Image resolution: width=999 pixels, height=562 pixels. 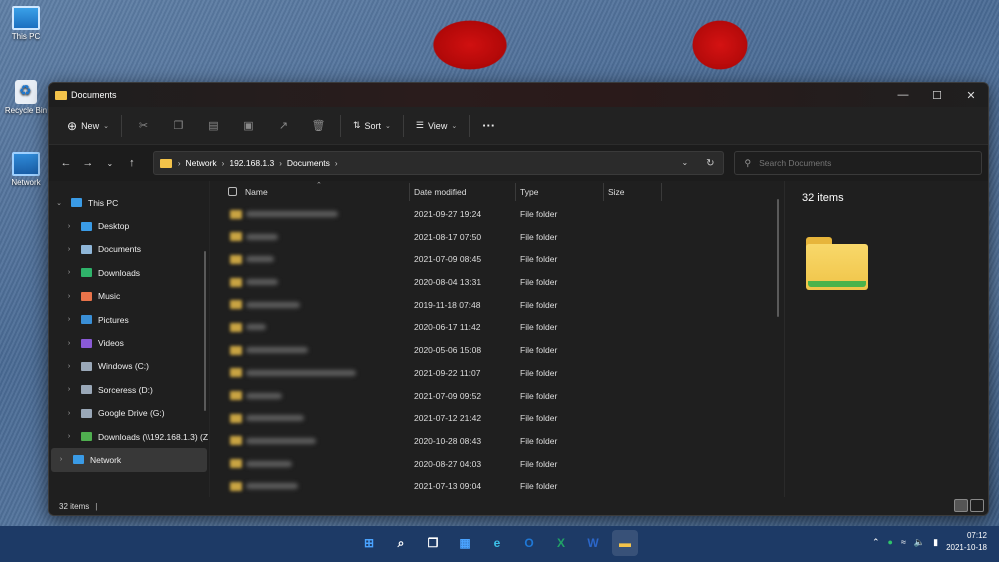 What do you see at coordinates (616, 192) in the screenshot?
I see `column-size: Size` at bounding box center [616, 192].